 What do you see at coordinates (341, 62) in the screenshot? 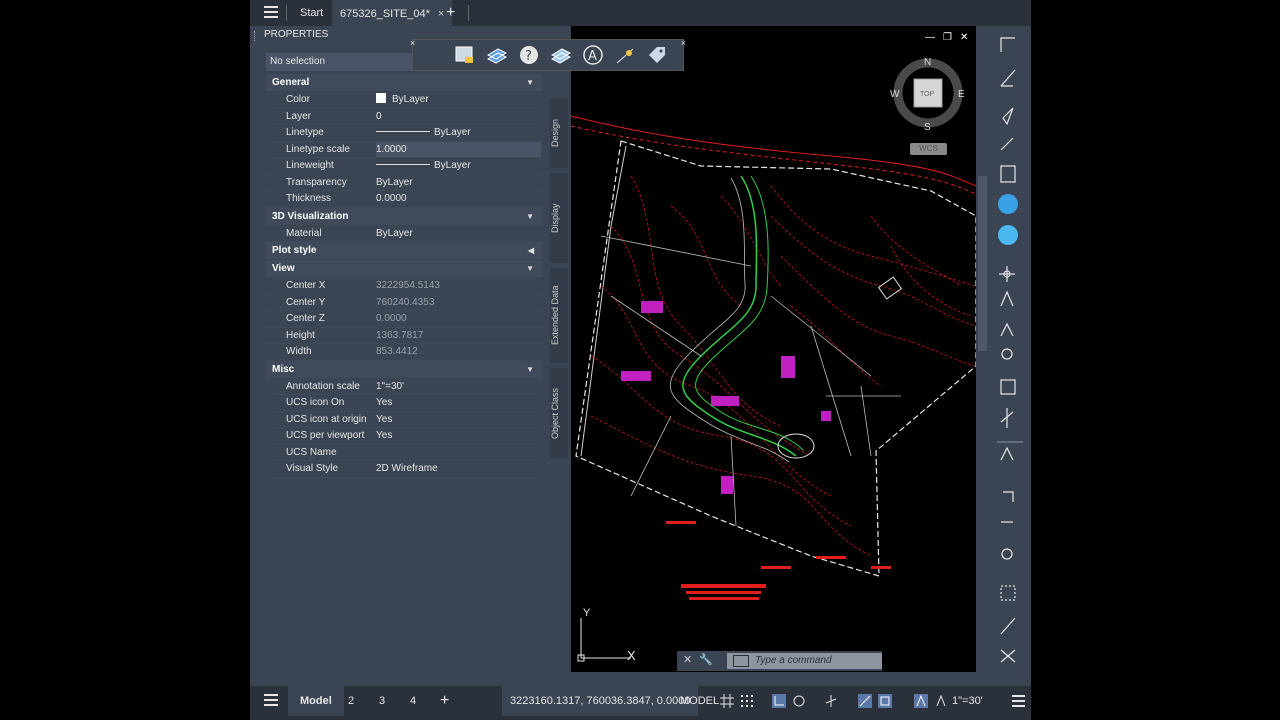
I see `selection-dropdown: No selection` at bounding box center [341, 62].